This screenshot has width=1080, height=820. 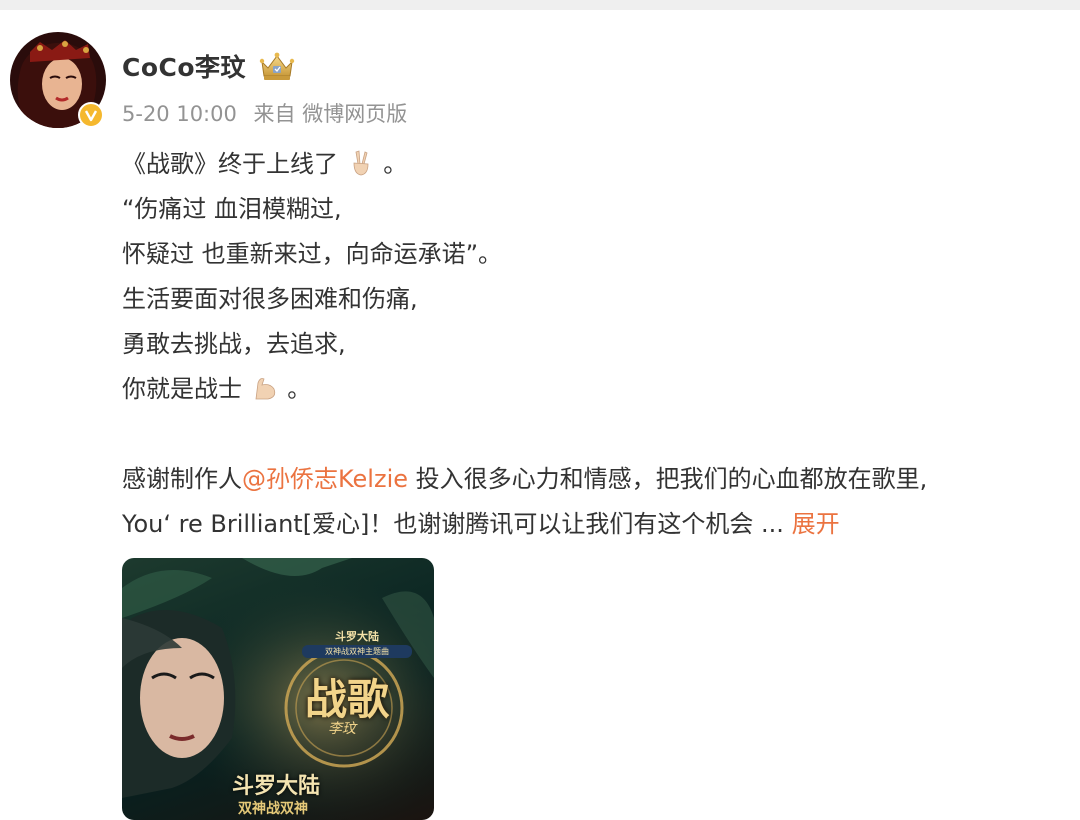 What do you see at coordinates (58, 80) in the screenshot?
I see `user-avatar` at bounding box center [58, 80].